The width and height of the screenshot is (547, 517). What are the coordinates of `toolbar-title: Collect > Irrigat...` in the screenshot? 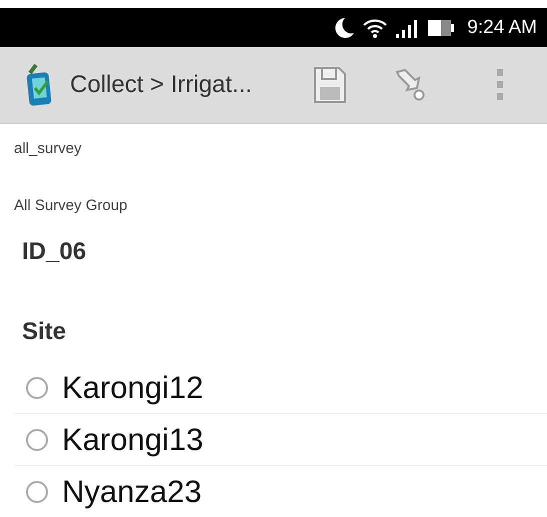 It's located at (162, 85).